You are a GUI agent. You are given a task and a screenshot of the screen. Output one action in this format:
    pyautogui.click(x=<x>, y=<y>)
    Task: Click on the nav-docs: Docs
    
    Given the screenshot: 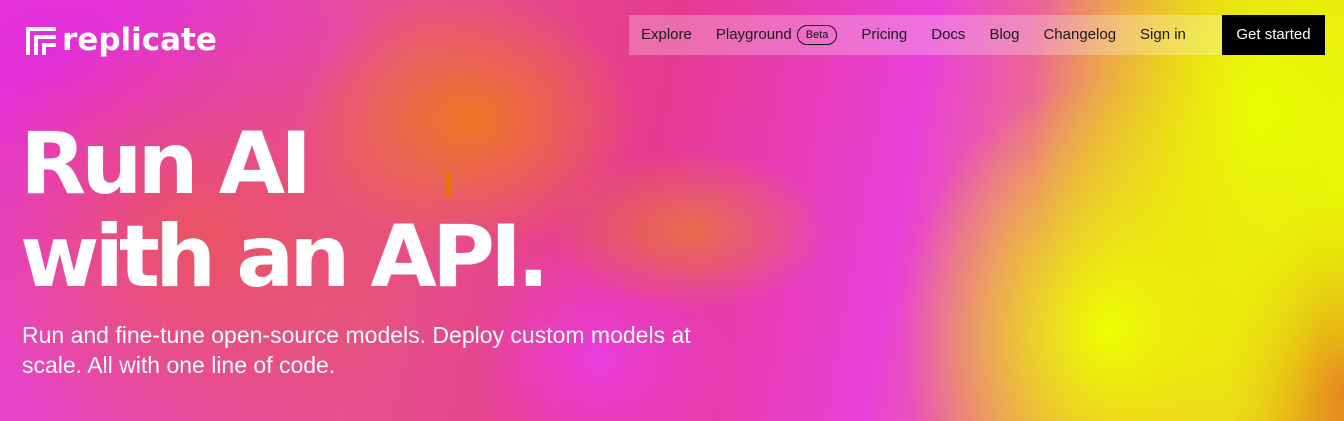 What is the action you would take?
    pyautogui.click(x=948, y=35)
    